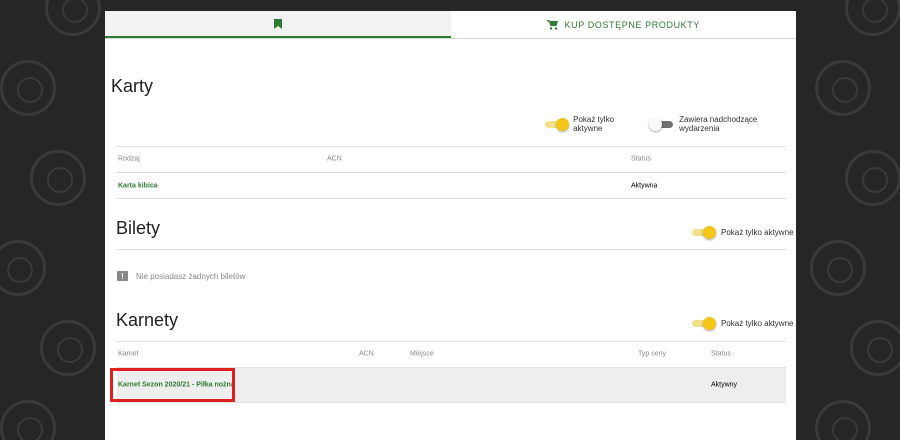  I want to click on bookmark-icon, so click(277, 23).